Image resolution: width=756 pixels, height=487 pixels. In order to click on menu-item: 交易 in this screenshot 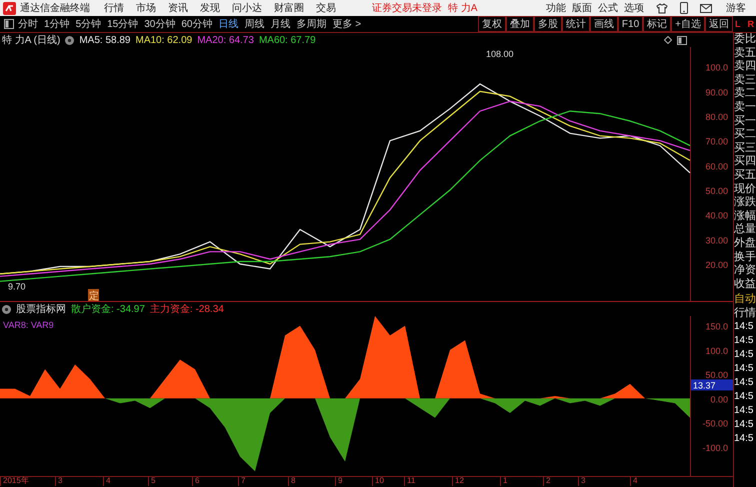, I will do `click(326, 8)`.